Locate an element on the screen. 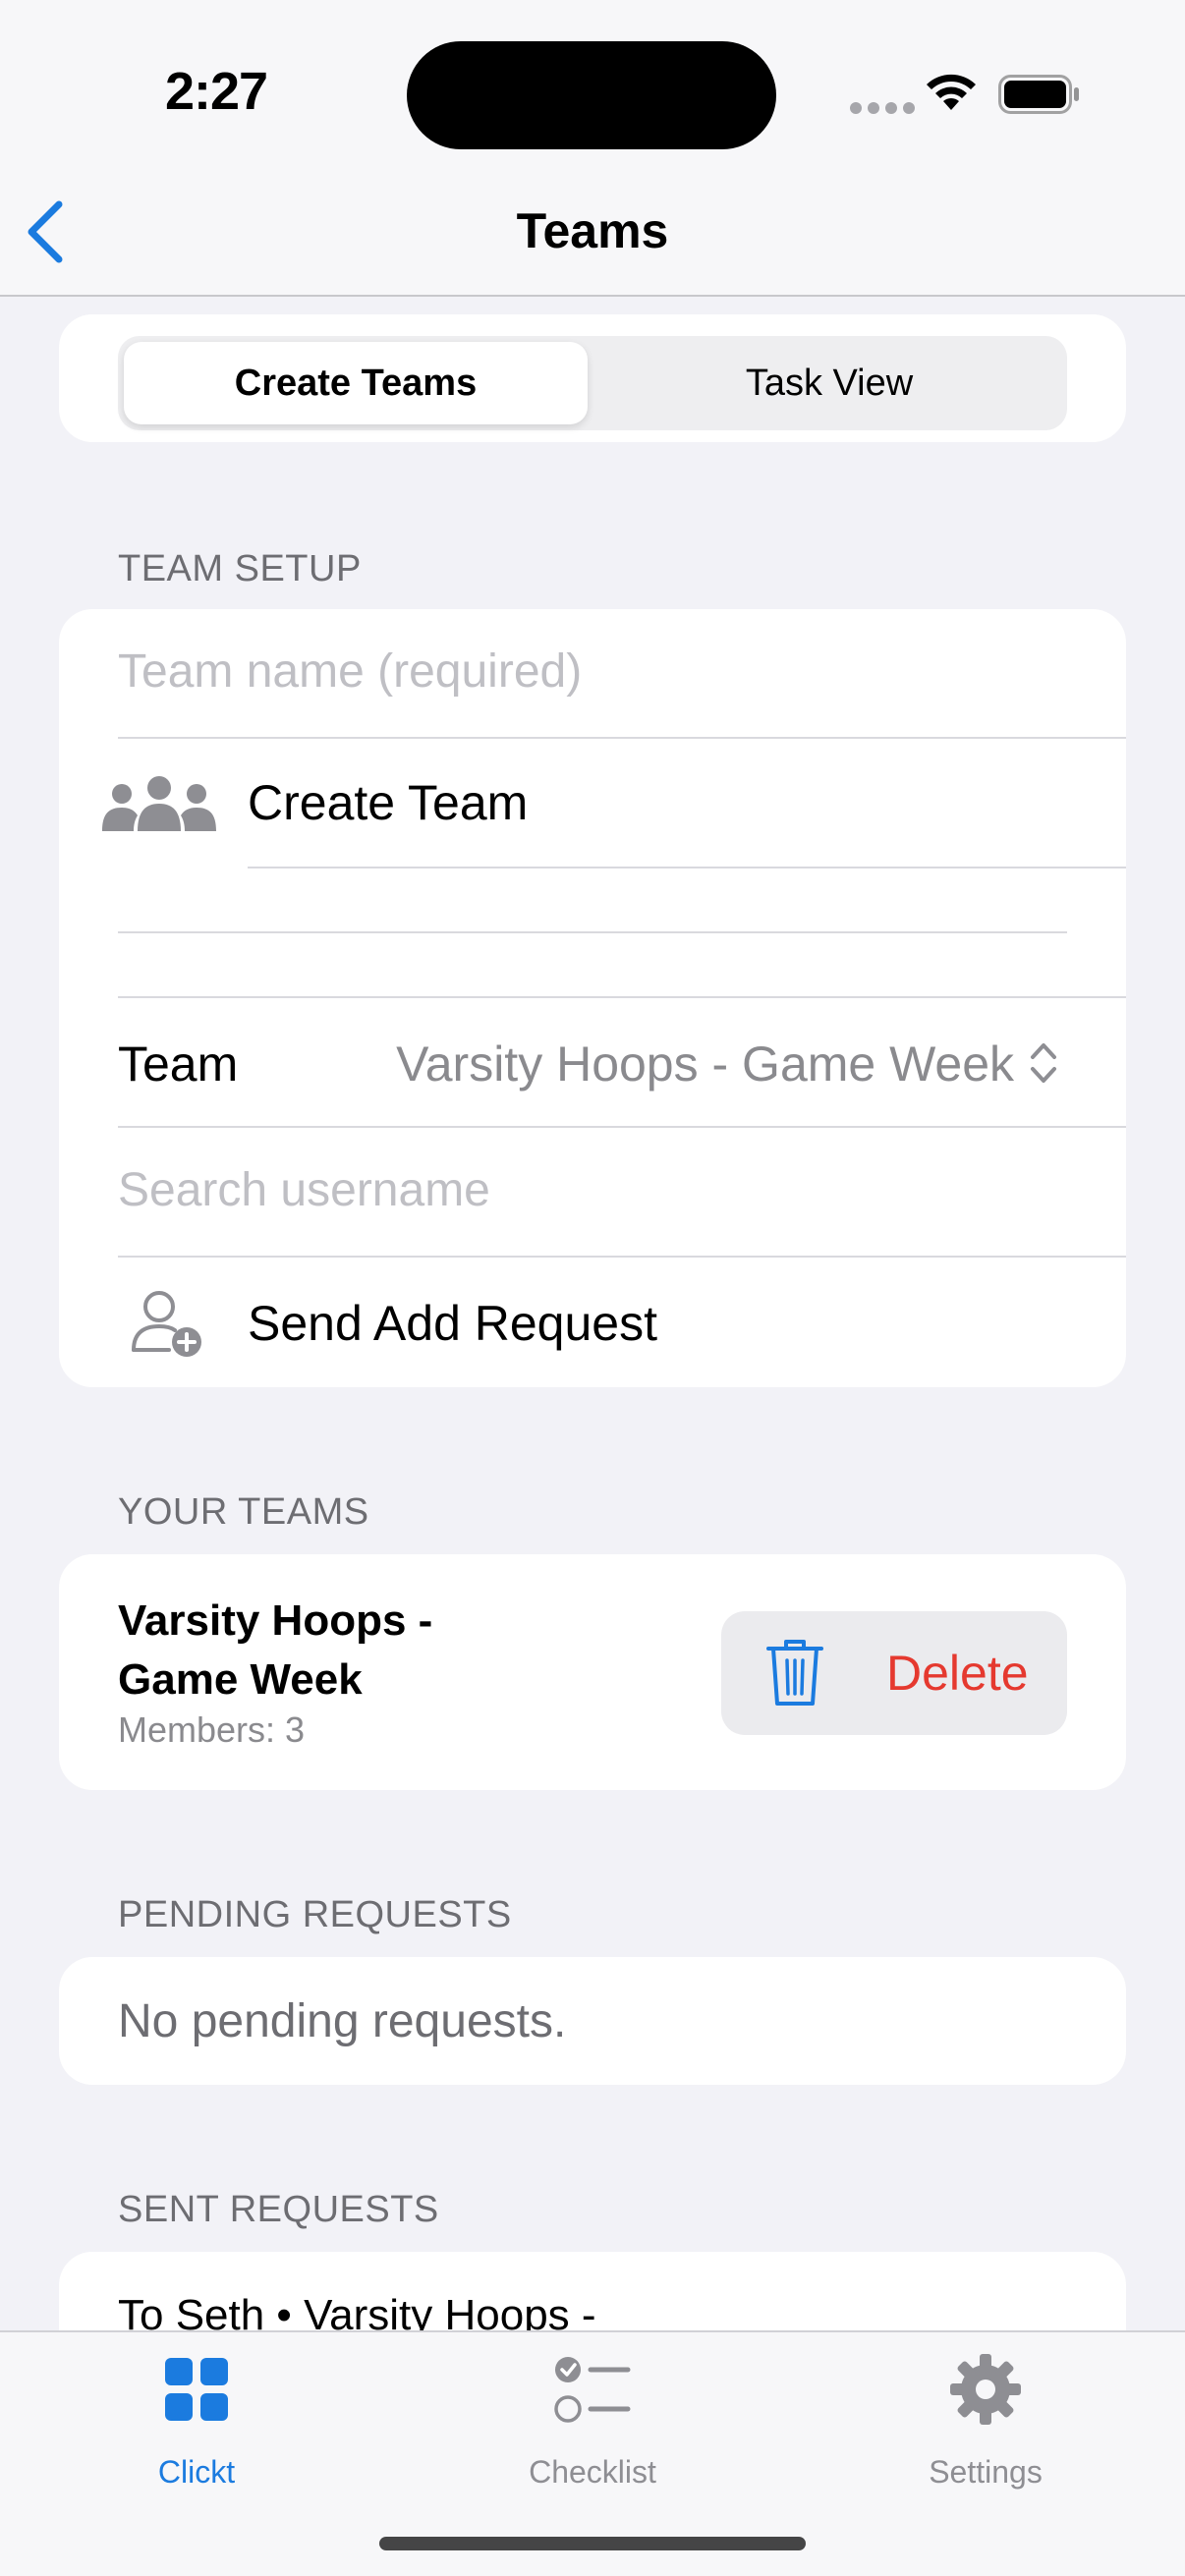 The width and height of the screenshot is (1185, 2576). search-row: Search username is located at coordinates (592, 1193).